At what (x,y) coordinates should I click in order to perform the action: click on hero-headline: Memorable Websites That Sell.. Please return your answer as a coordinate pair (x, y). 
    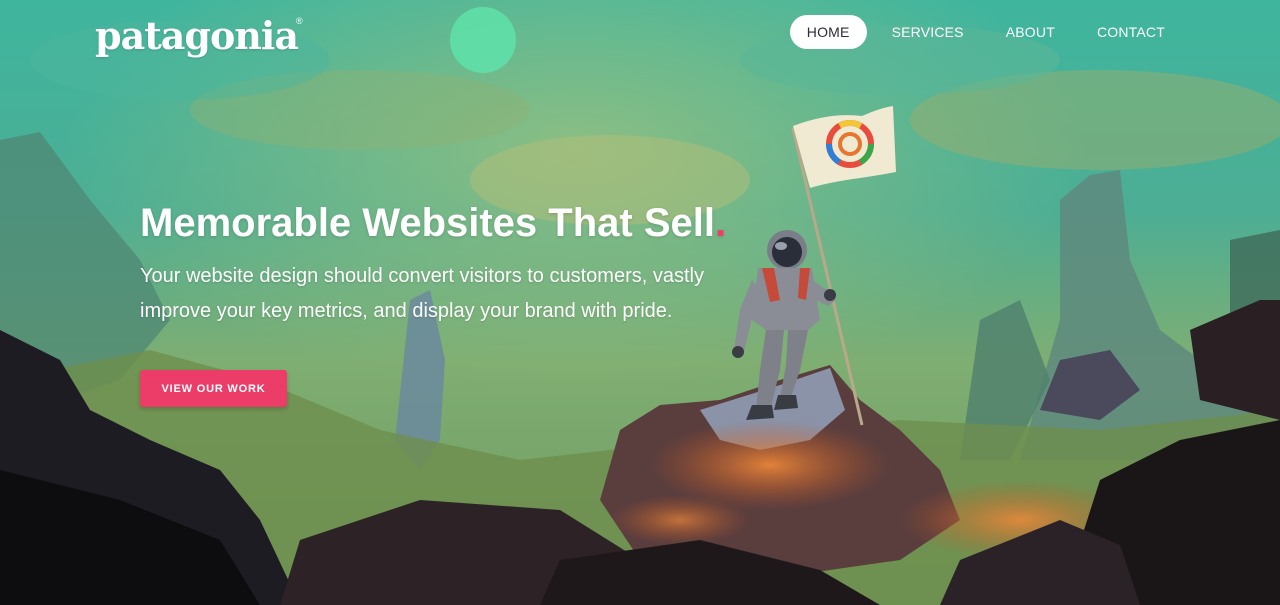
    Looking at the image, I should click on (433, 223).